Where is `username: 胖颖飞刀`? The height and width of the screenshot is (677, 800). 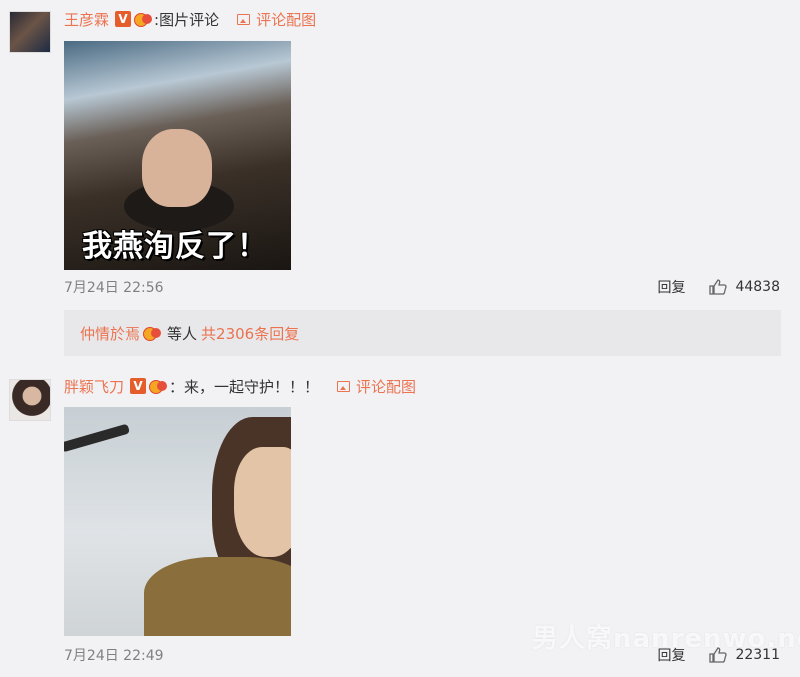 username: 胖颖飞刀 is located at coordinates (94, 386).